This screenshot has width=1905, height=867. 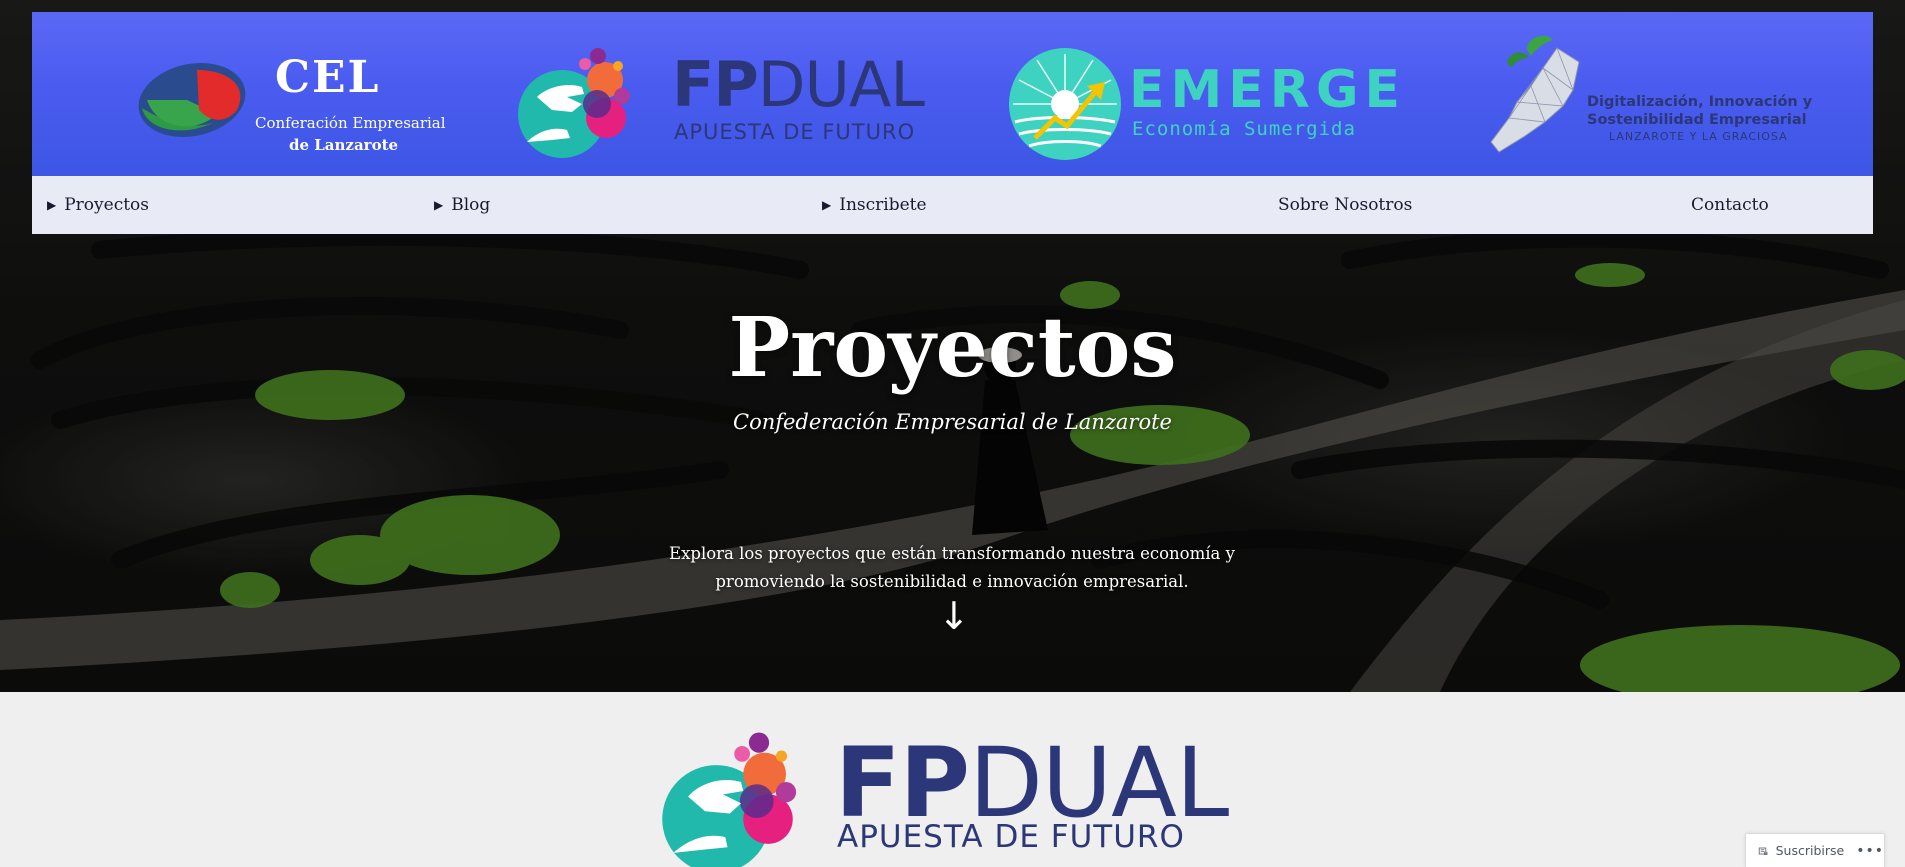 I want to click on nav-item-label: Sobre Nosotros, so click(x=1345, y=205).